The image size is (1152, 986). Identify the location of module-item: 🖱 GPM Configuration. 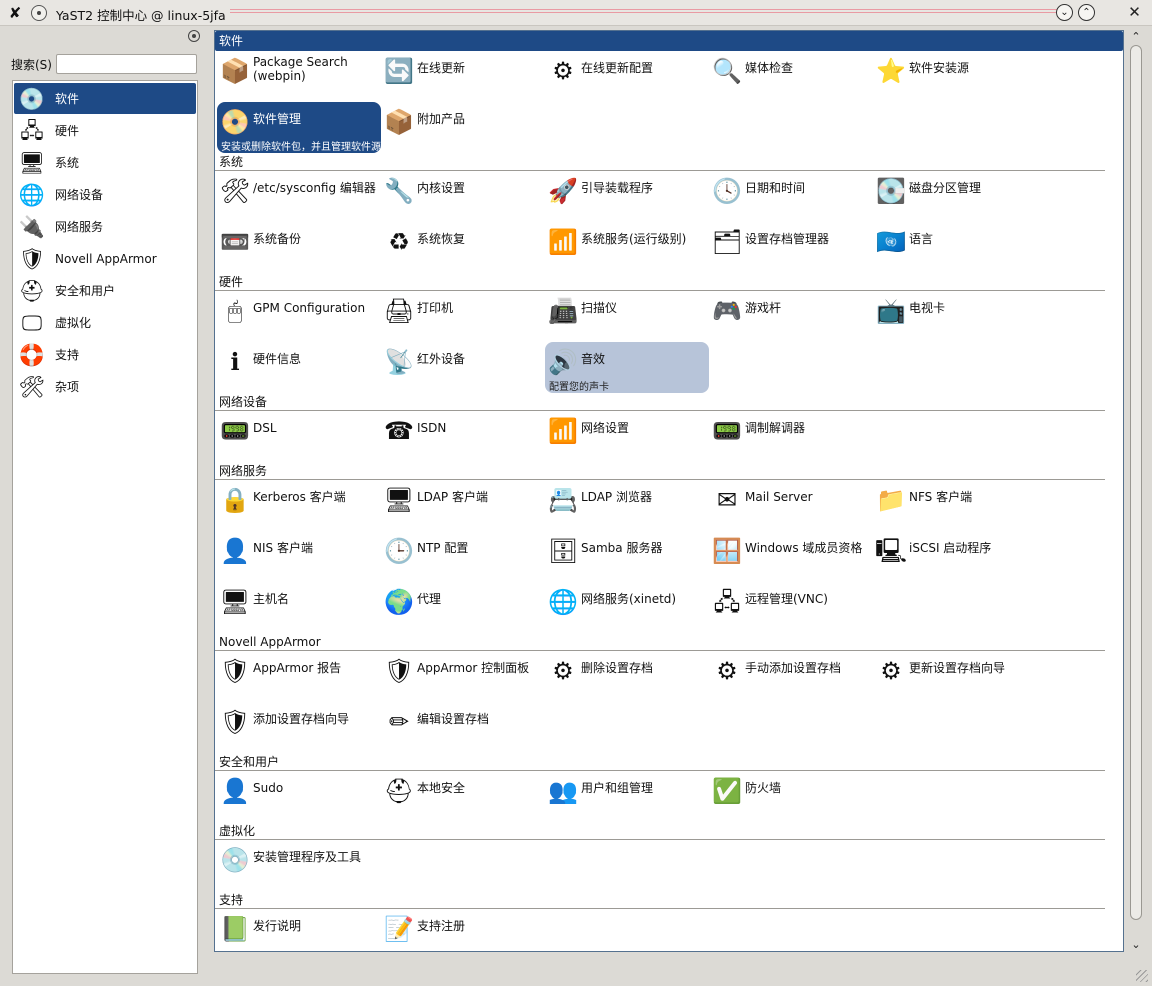
(299, 316).